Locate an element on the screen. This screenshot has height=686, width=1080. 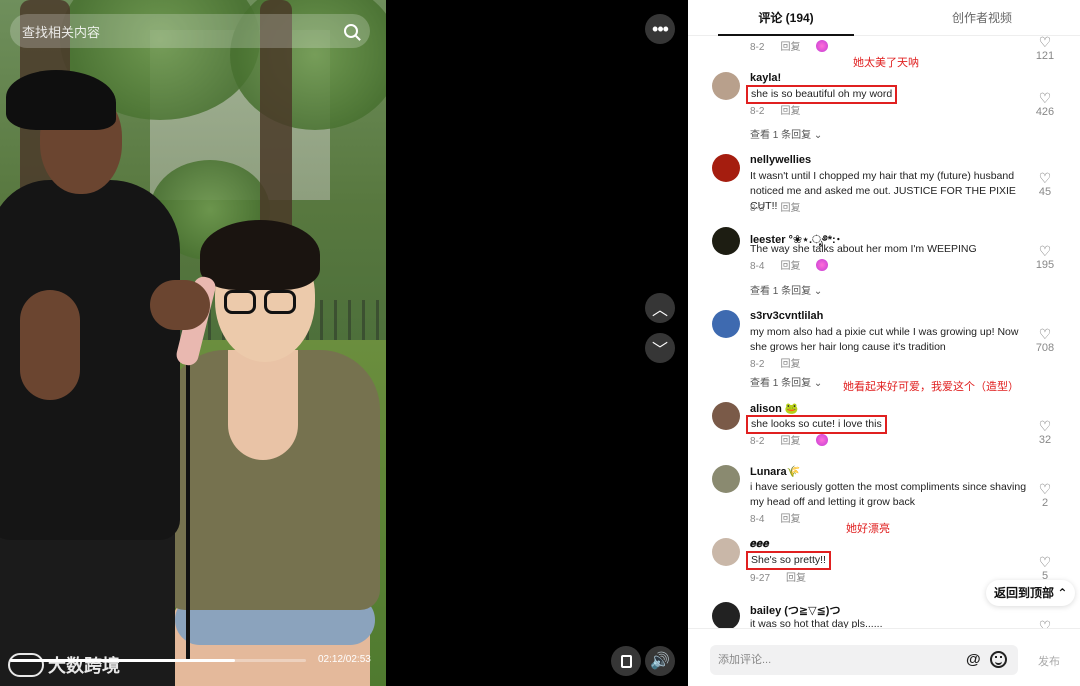
like-button: ♡ 195 is located at coordinates (1045, 257).